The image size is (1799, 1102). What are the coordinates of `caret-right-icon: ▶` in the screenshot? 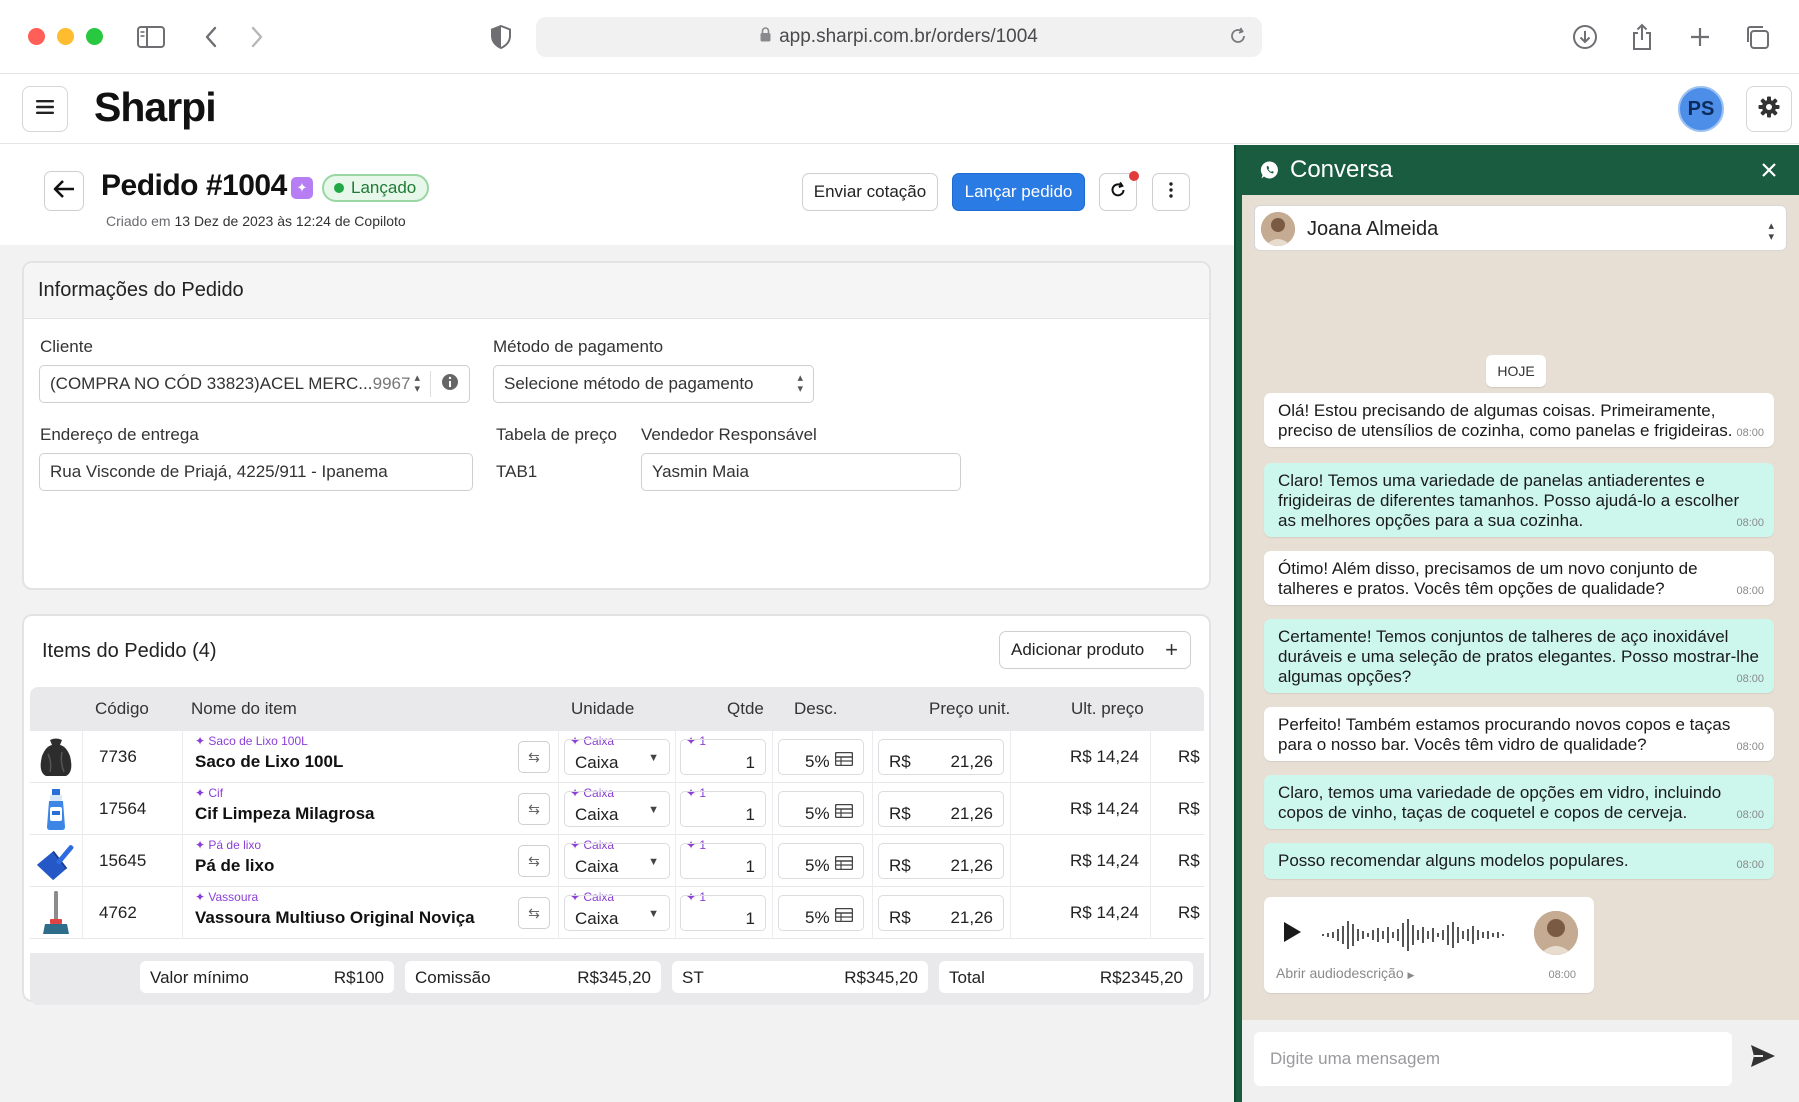 It's located at (1411, 975).